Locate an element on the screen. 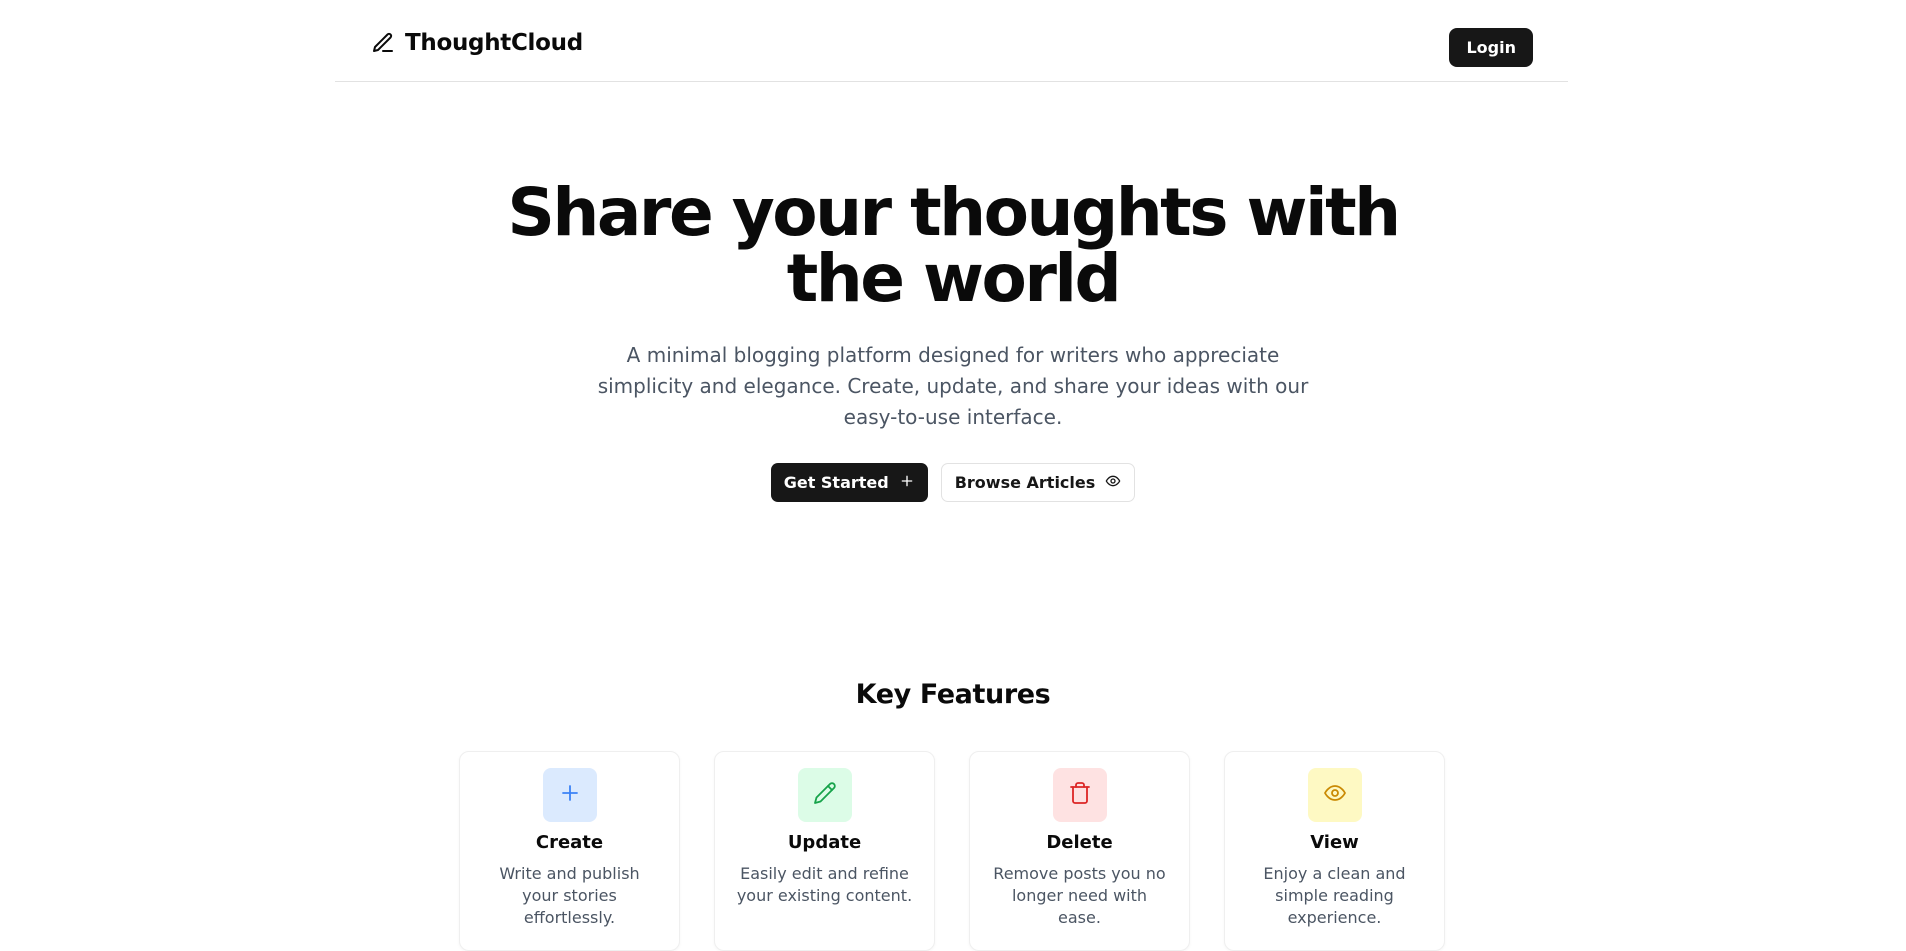 The width and height of the screenshot is (1906, 951). create-icon-box is located at coordinates (569, 795).